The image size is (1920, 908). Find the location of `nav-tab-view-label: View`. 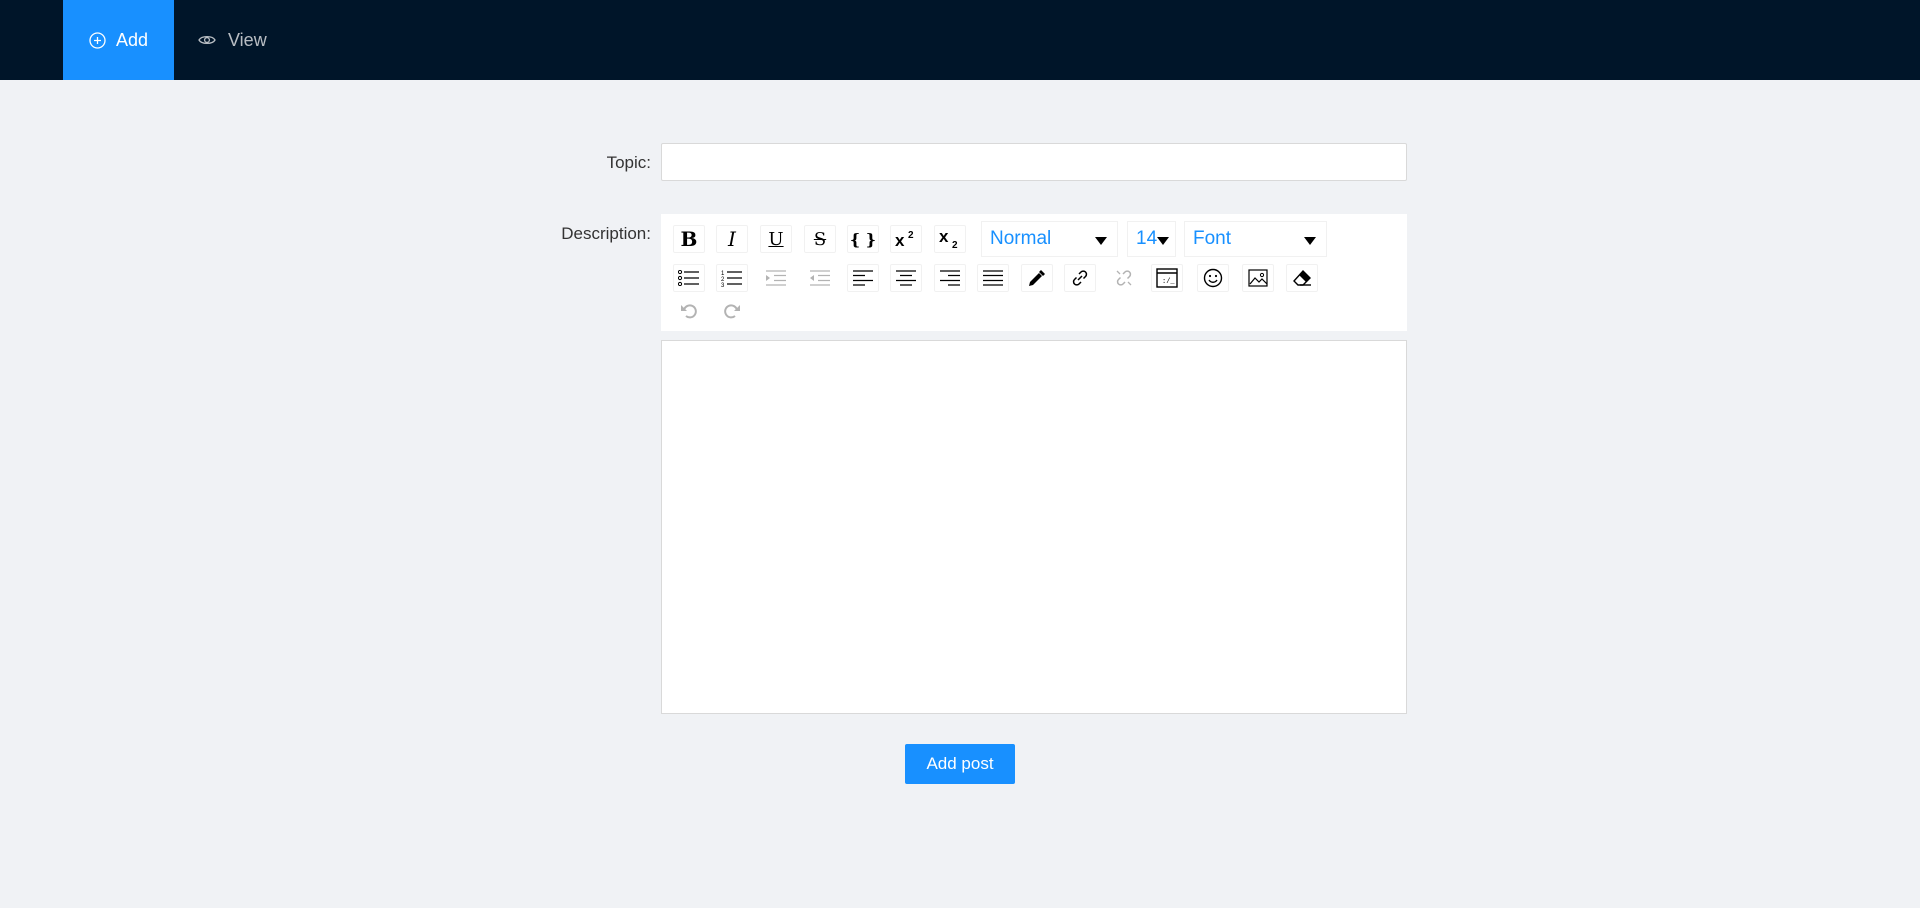

nav-tab-view-label: View is located at coordinates (247, 39).